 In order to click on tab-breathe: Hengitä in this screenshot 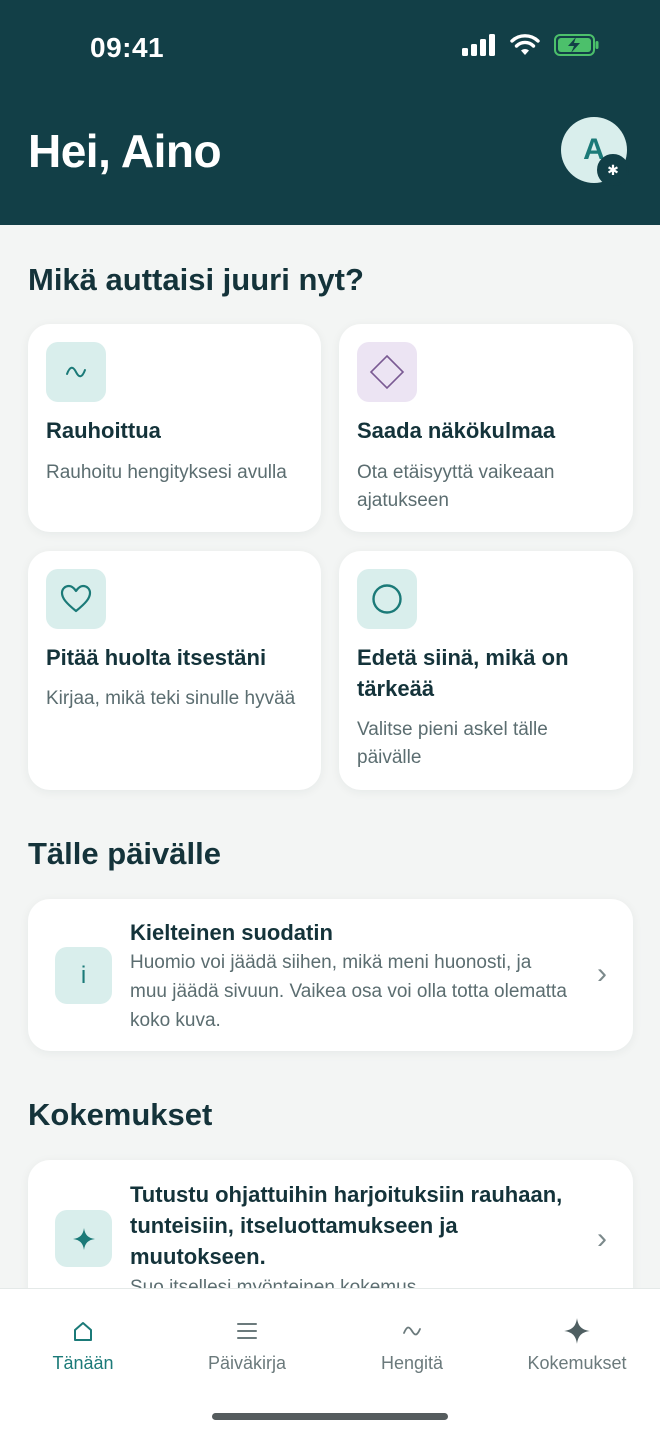, I will do `click(412, 1342)`.